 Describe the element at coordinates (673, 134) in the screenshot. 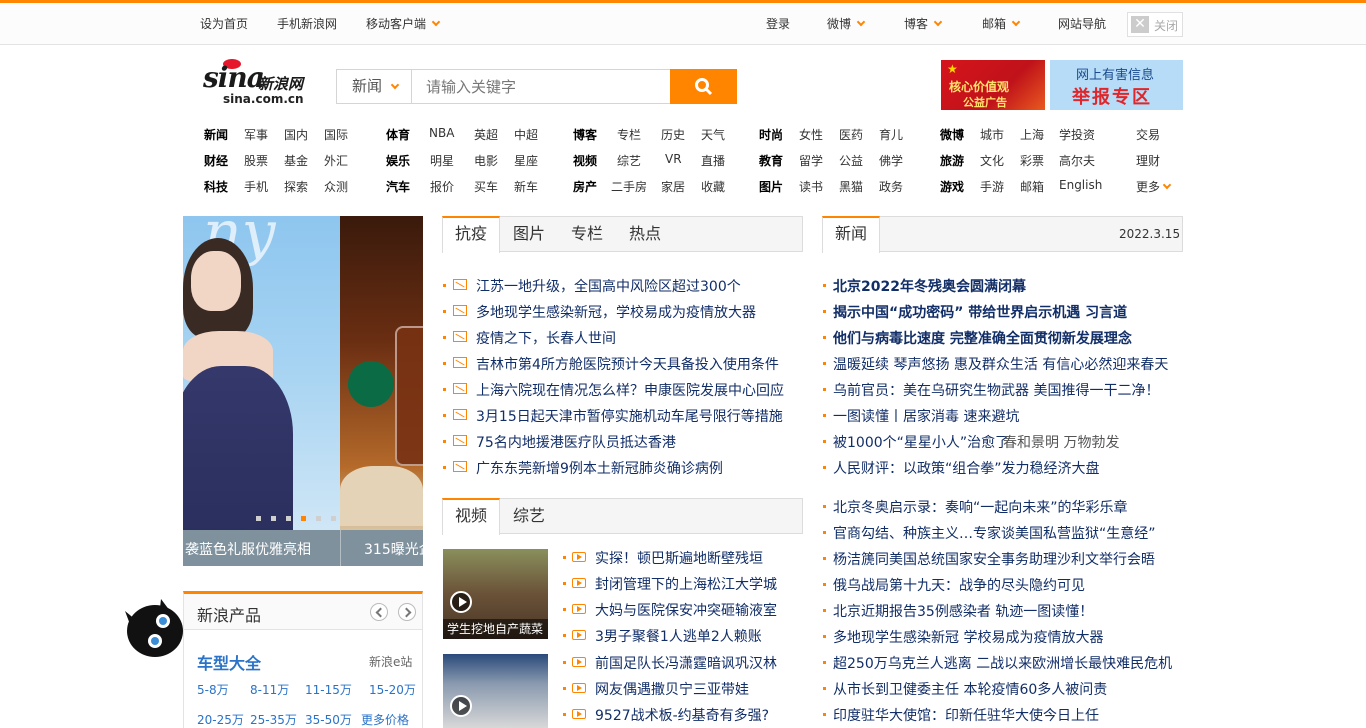

I see `nav-history: 历史` at that location.